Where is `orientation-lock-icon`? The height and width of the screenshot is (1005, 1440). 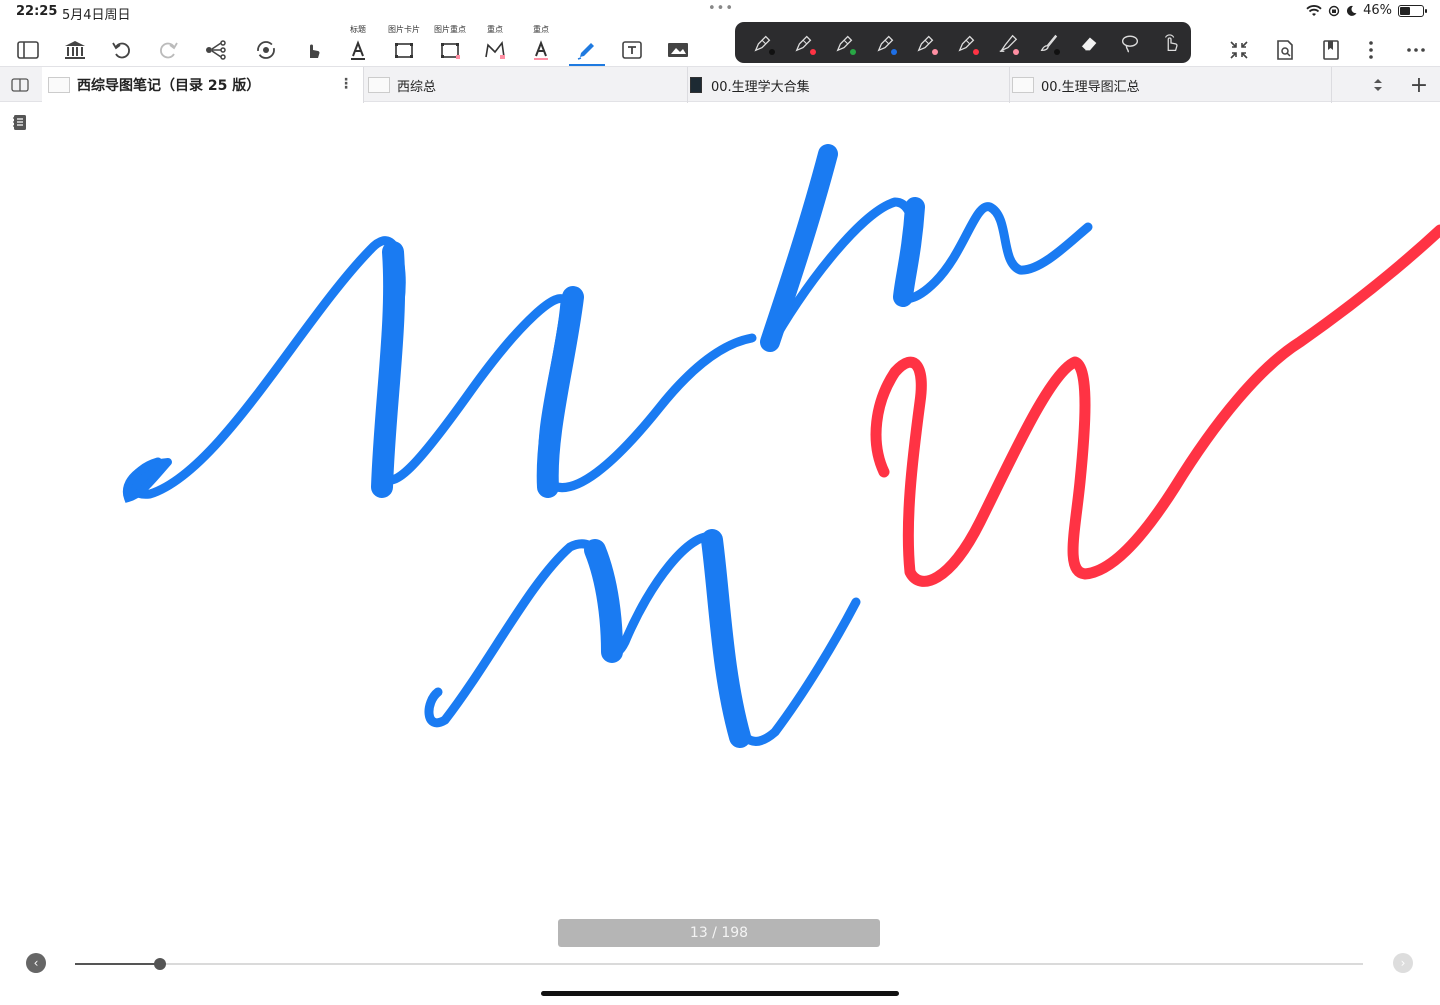
orientation-lock-icon is located at coordinates (1334, 10).